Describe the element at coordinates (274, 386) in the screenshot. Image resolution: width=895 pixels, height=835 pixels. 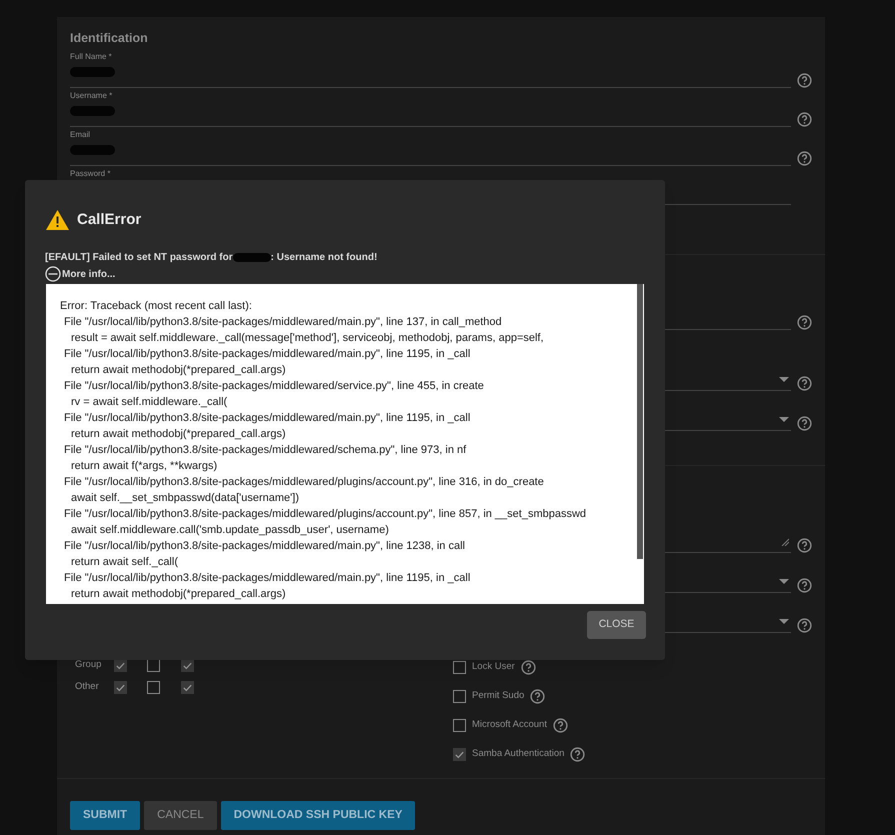
I see `traceback-line: File "/usr/local/lib/python3.8/site-packages/middlewared/service.py", line 455, in create` at that location.